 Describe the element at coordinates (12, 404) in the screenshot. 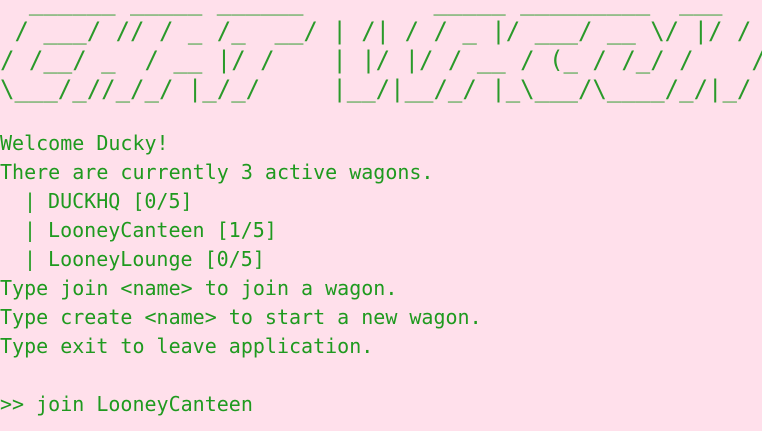

I see `prompt-symbol: >>` at that location.